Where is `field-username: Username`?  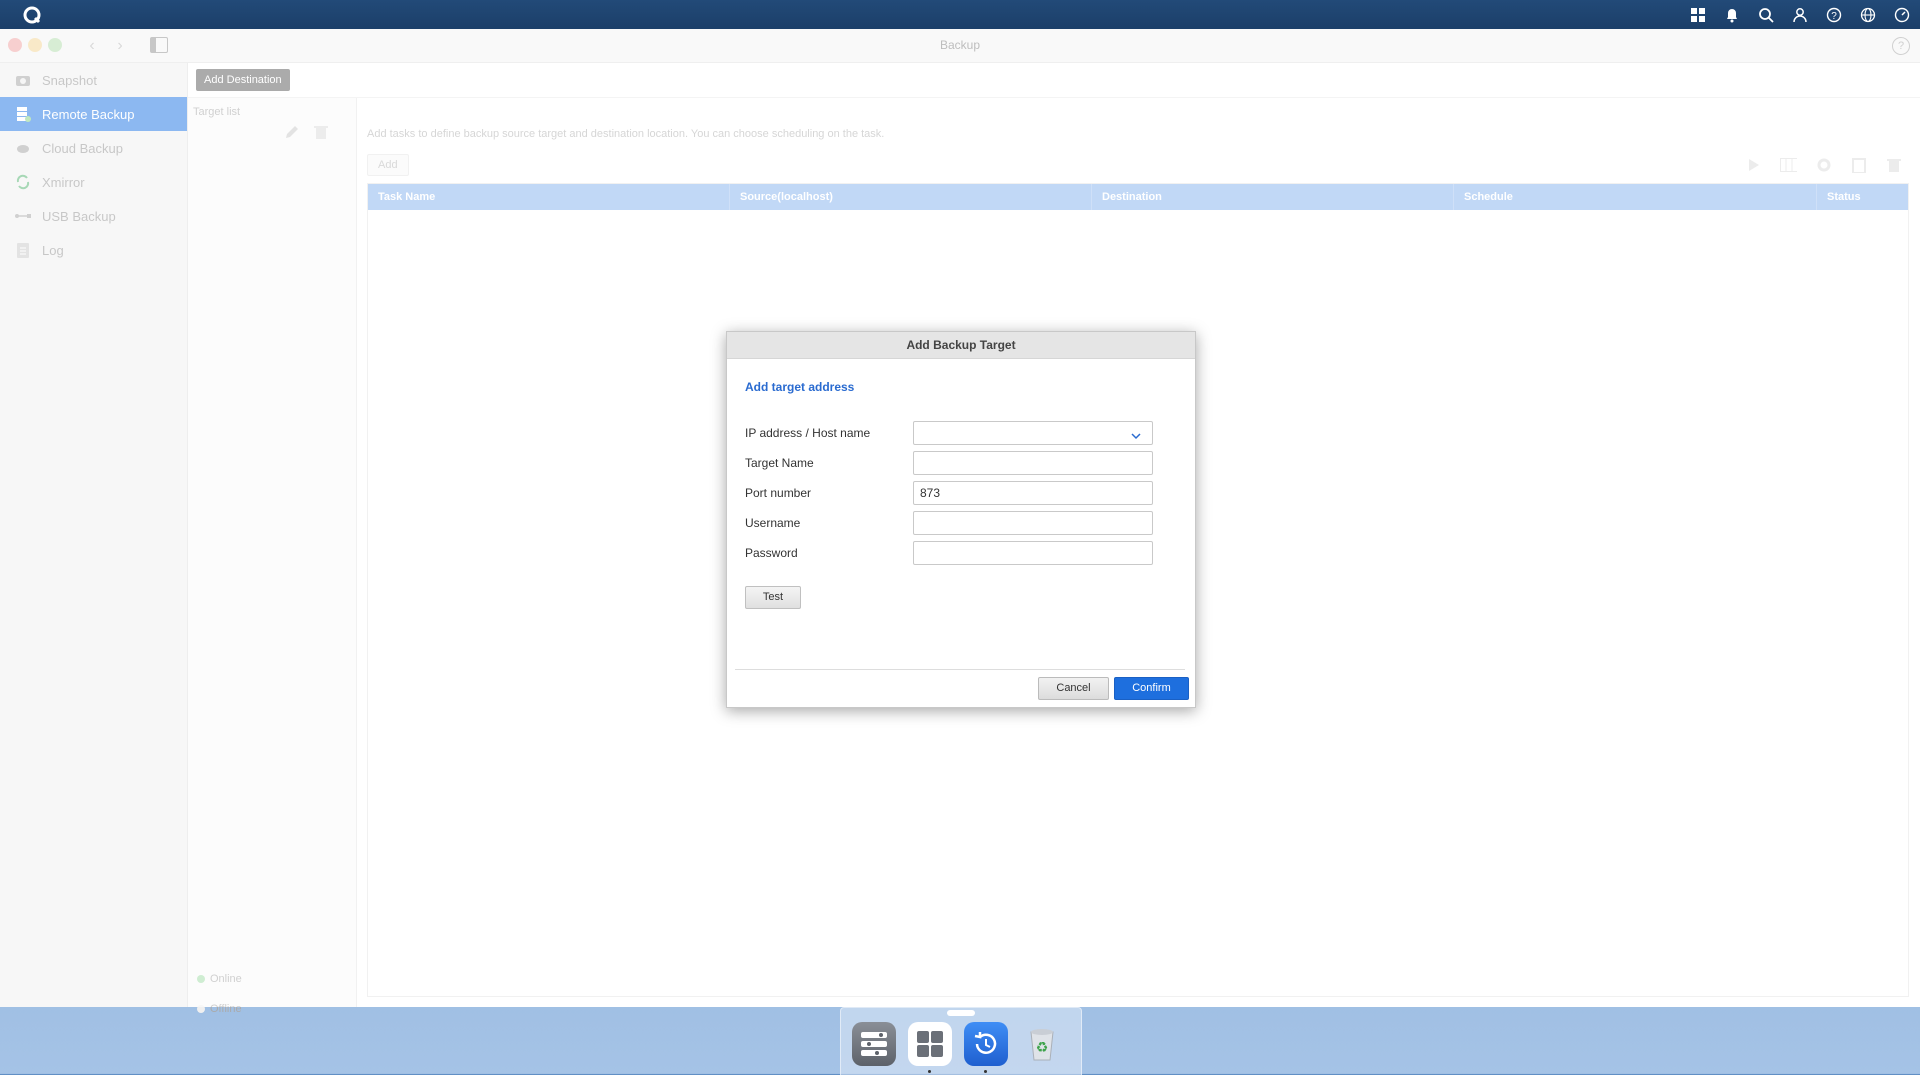 field-username: Username is located at coordinates (960, 523).